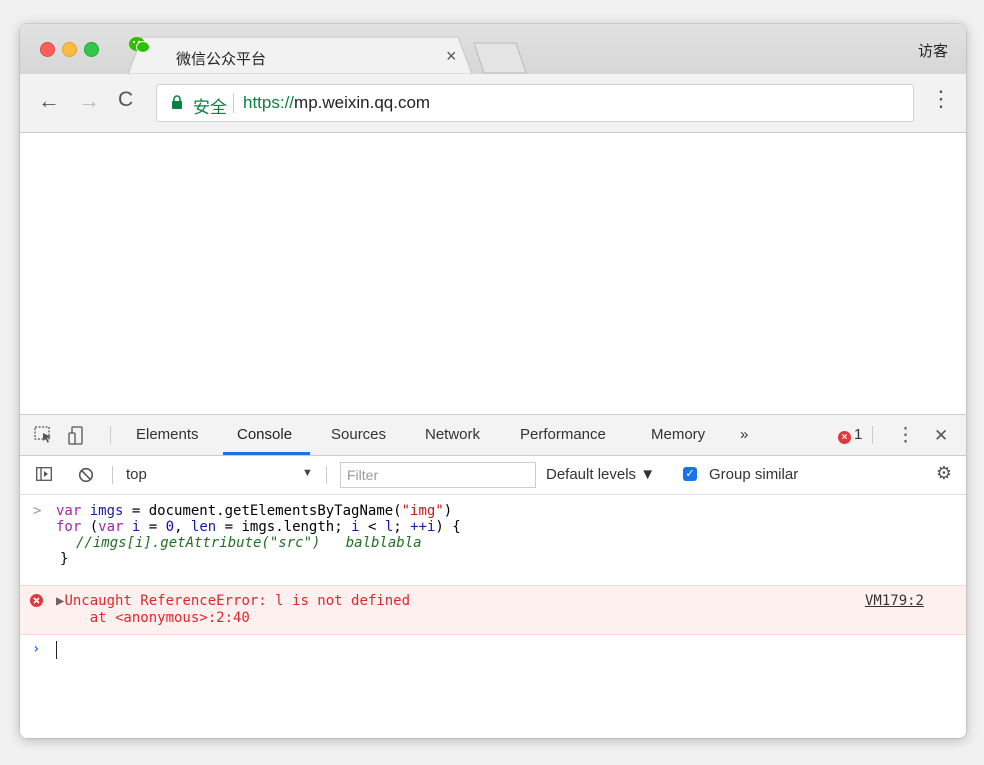 This screenshot has width=984, height=765. What do you see at coordinates (210, 107) in the screenshot?
I see `secure-label: 安全` at bounding box center [210, 107].